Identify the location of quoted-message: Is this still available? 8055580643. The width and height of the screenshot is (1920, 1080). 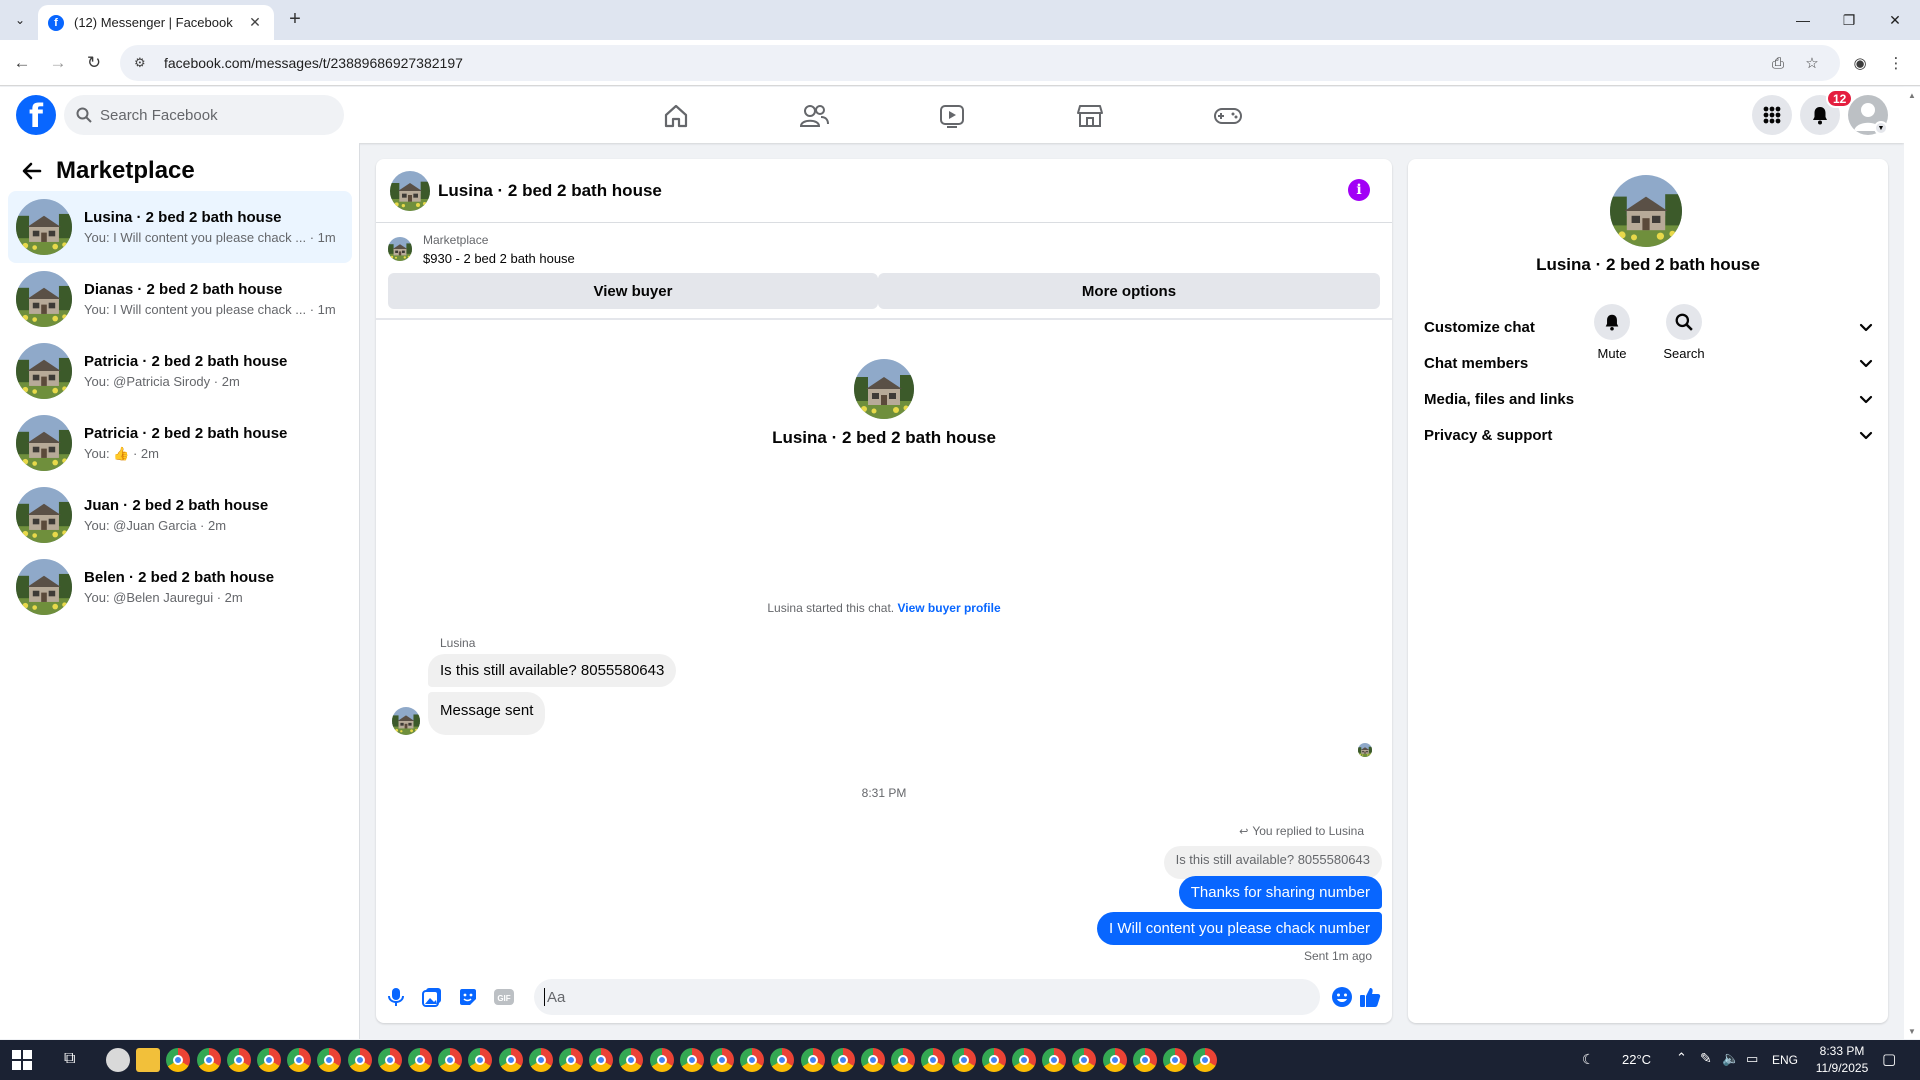
(1272, 862).